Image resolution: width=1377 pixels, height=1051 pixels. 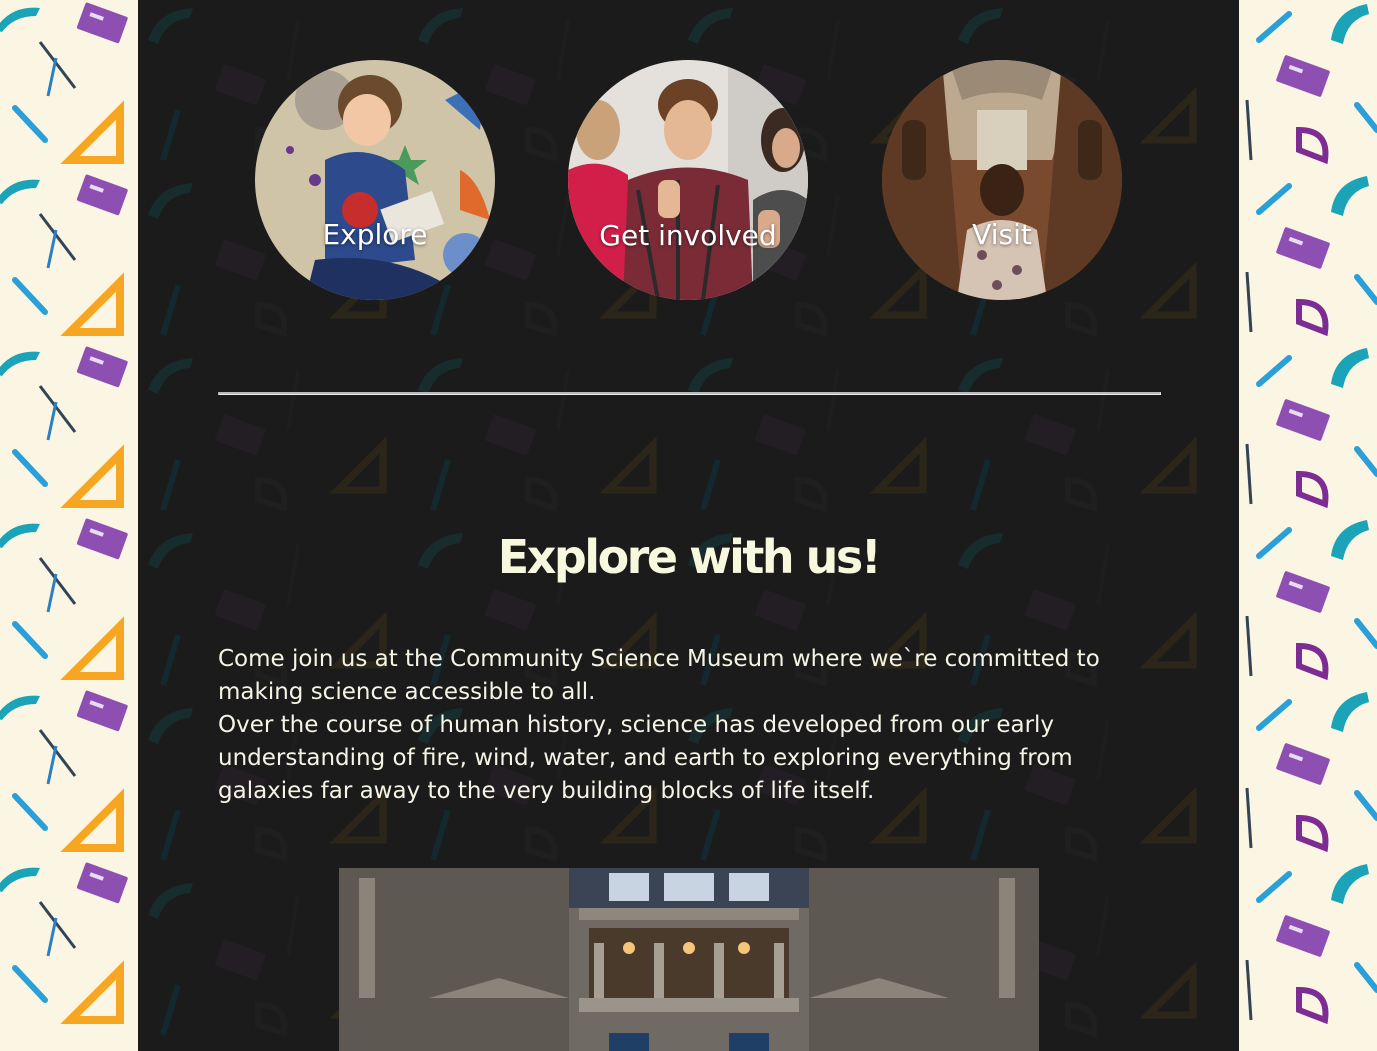 I want to click on get-involved-link: Get involved, so click(x=688, y=180).